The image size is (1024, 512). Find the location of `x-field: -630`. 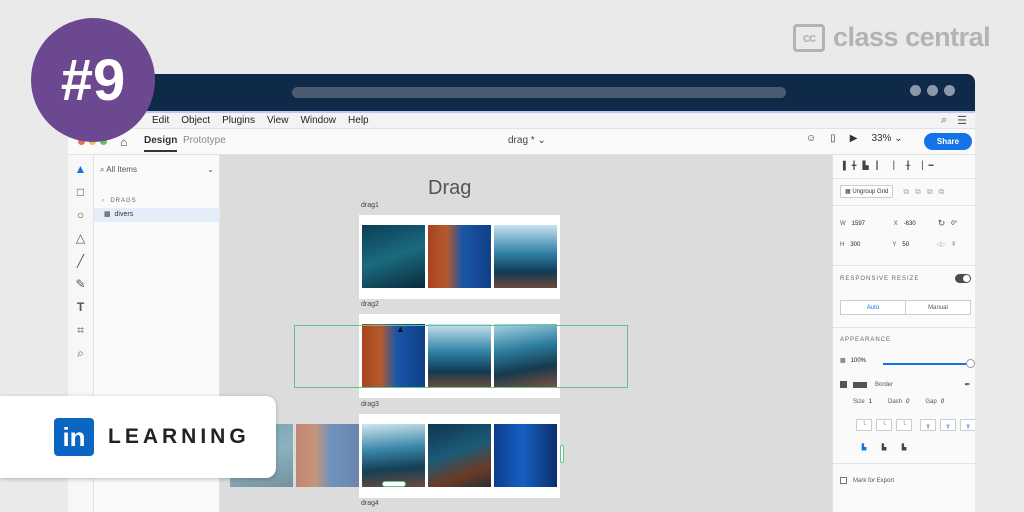

x-field: -630 is located at coordinates (918, 224).